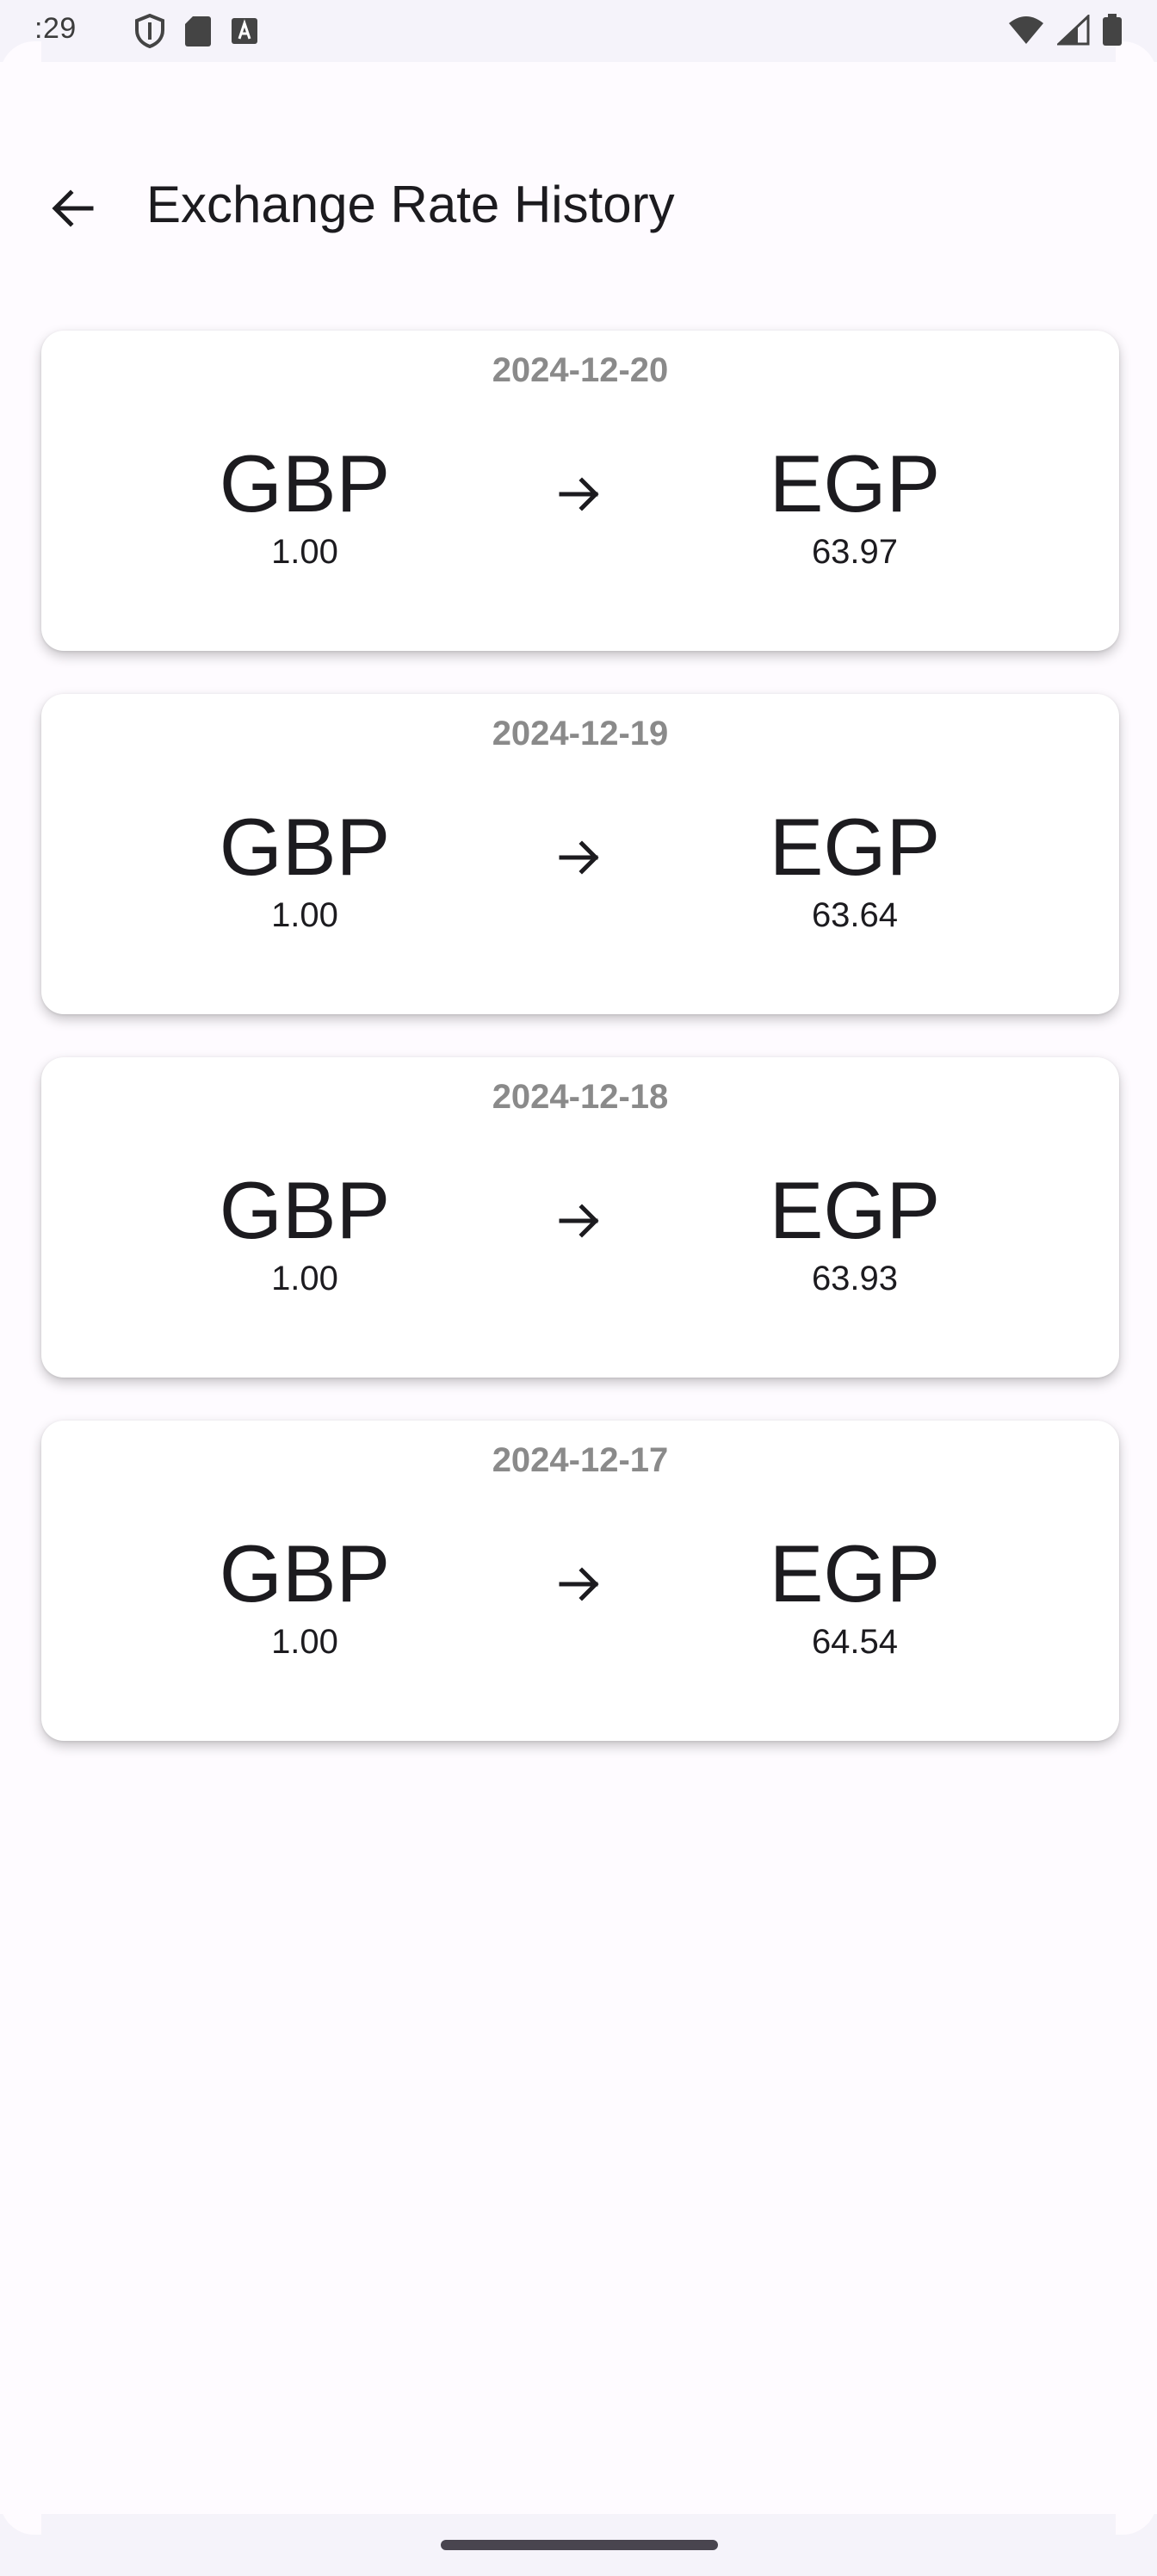 This screenshot has width=1157, height=2576. I want to click on status-bar: :29, so click(579, 42).